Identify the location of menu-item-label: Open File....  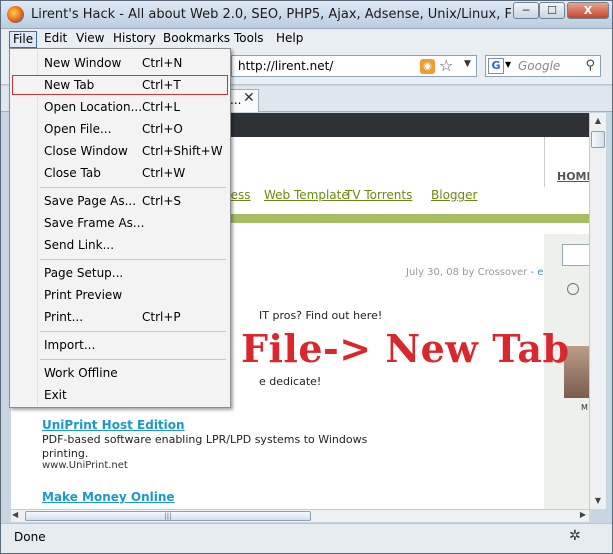
(78, 129).